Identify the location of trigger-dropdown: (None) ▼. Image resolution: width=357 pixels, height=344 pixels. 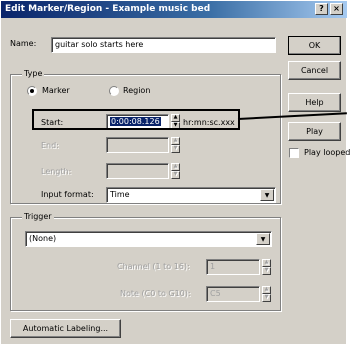
(148, 239).